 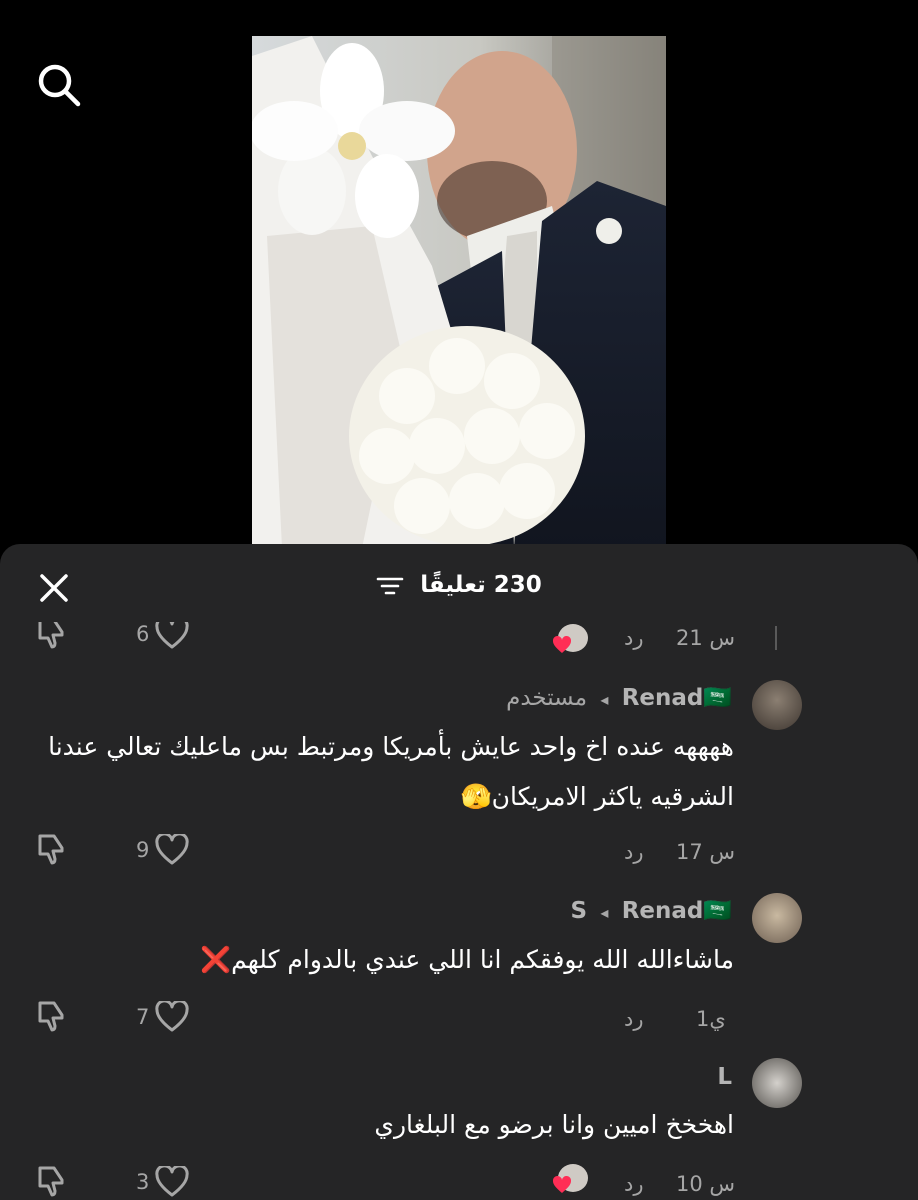 I want to click on comments-header: 230 تعليقًا, so click(x=459, y=587).